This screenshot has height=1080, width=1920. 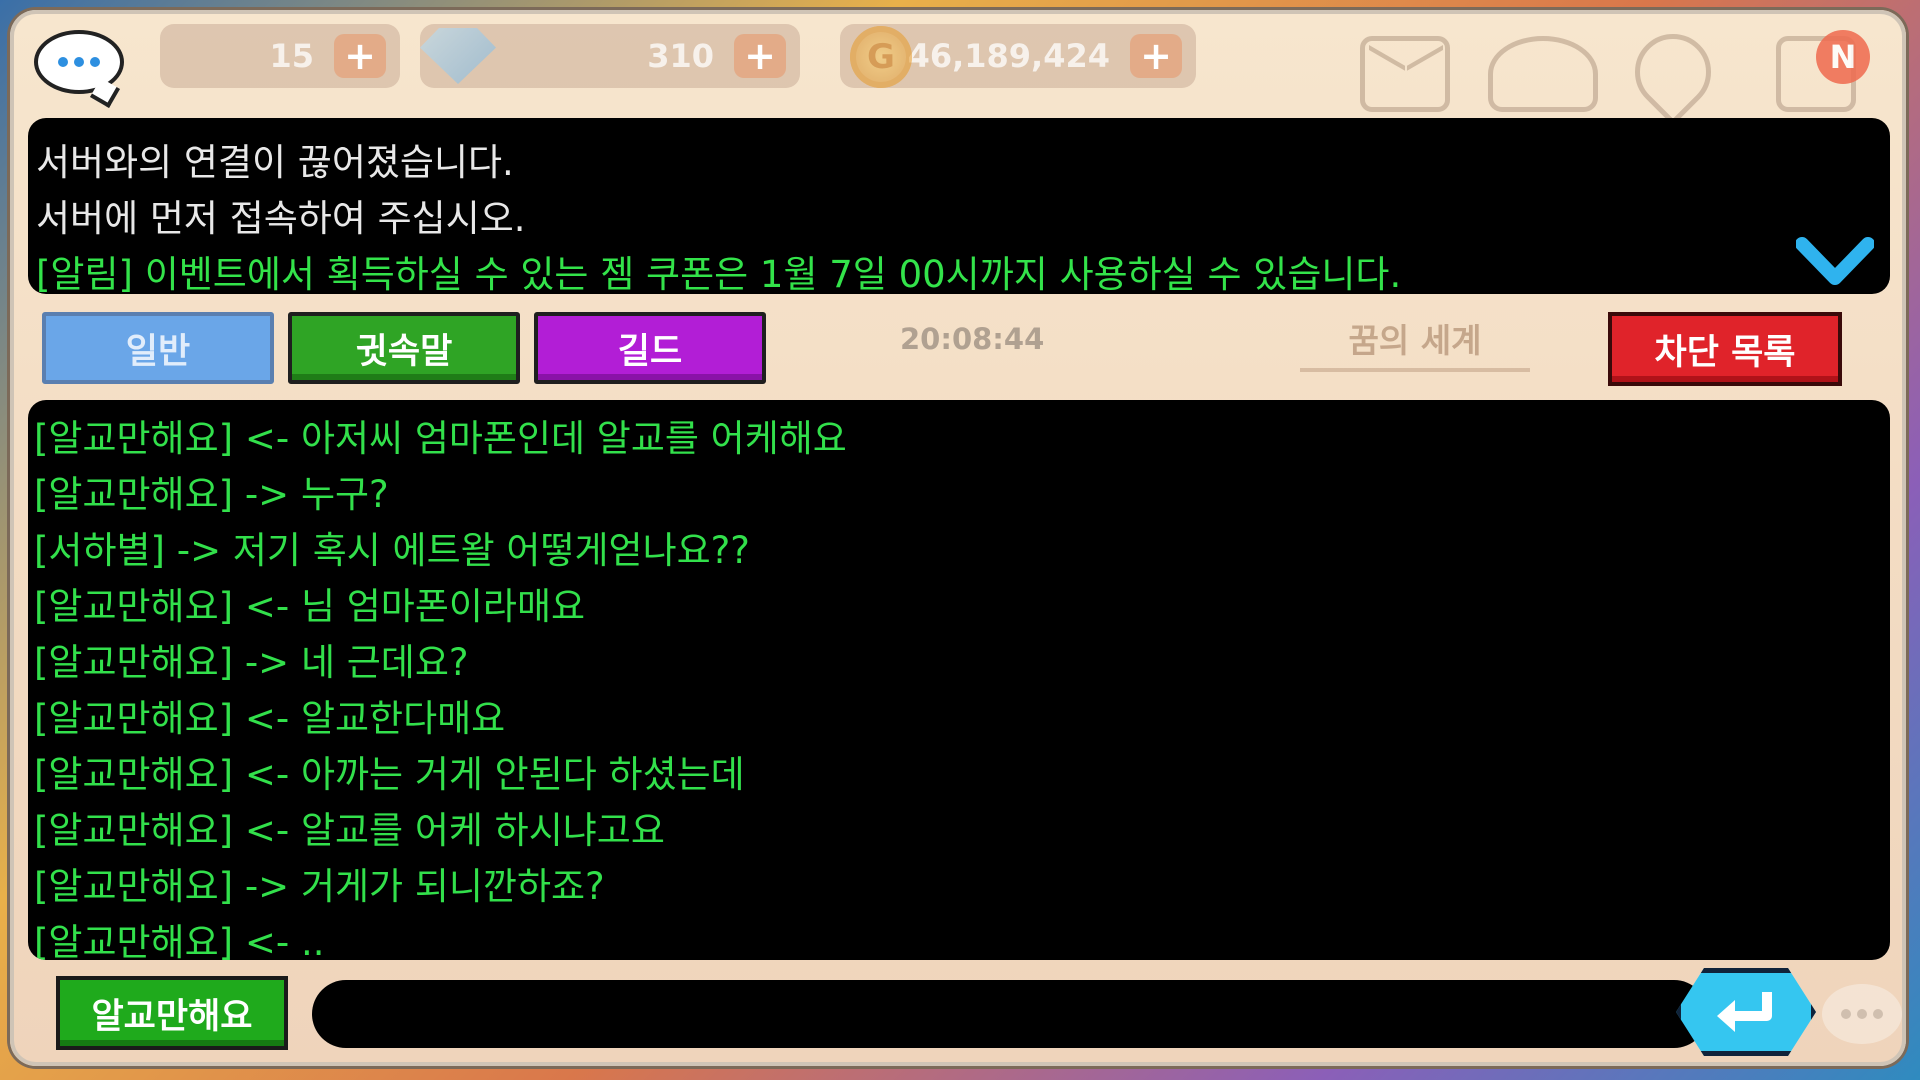 I want to click on whisper-target-button: 알교만해요, so click(x=172, y=1013).